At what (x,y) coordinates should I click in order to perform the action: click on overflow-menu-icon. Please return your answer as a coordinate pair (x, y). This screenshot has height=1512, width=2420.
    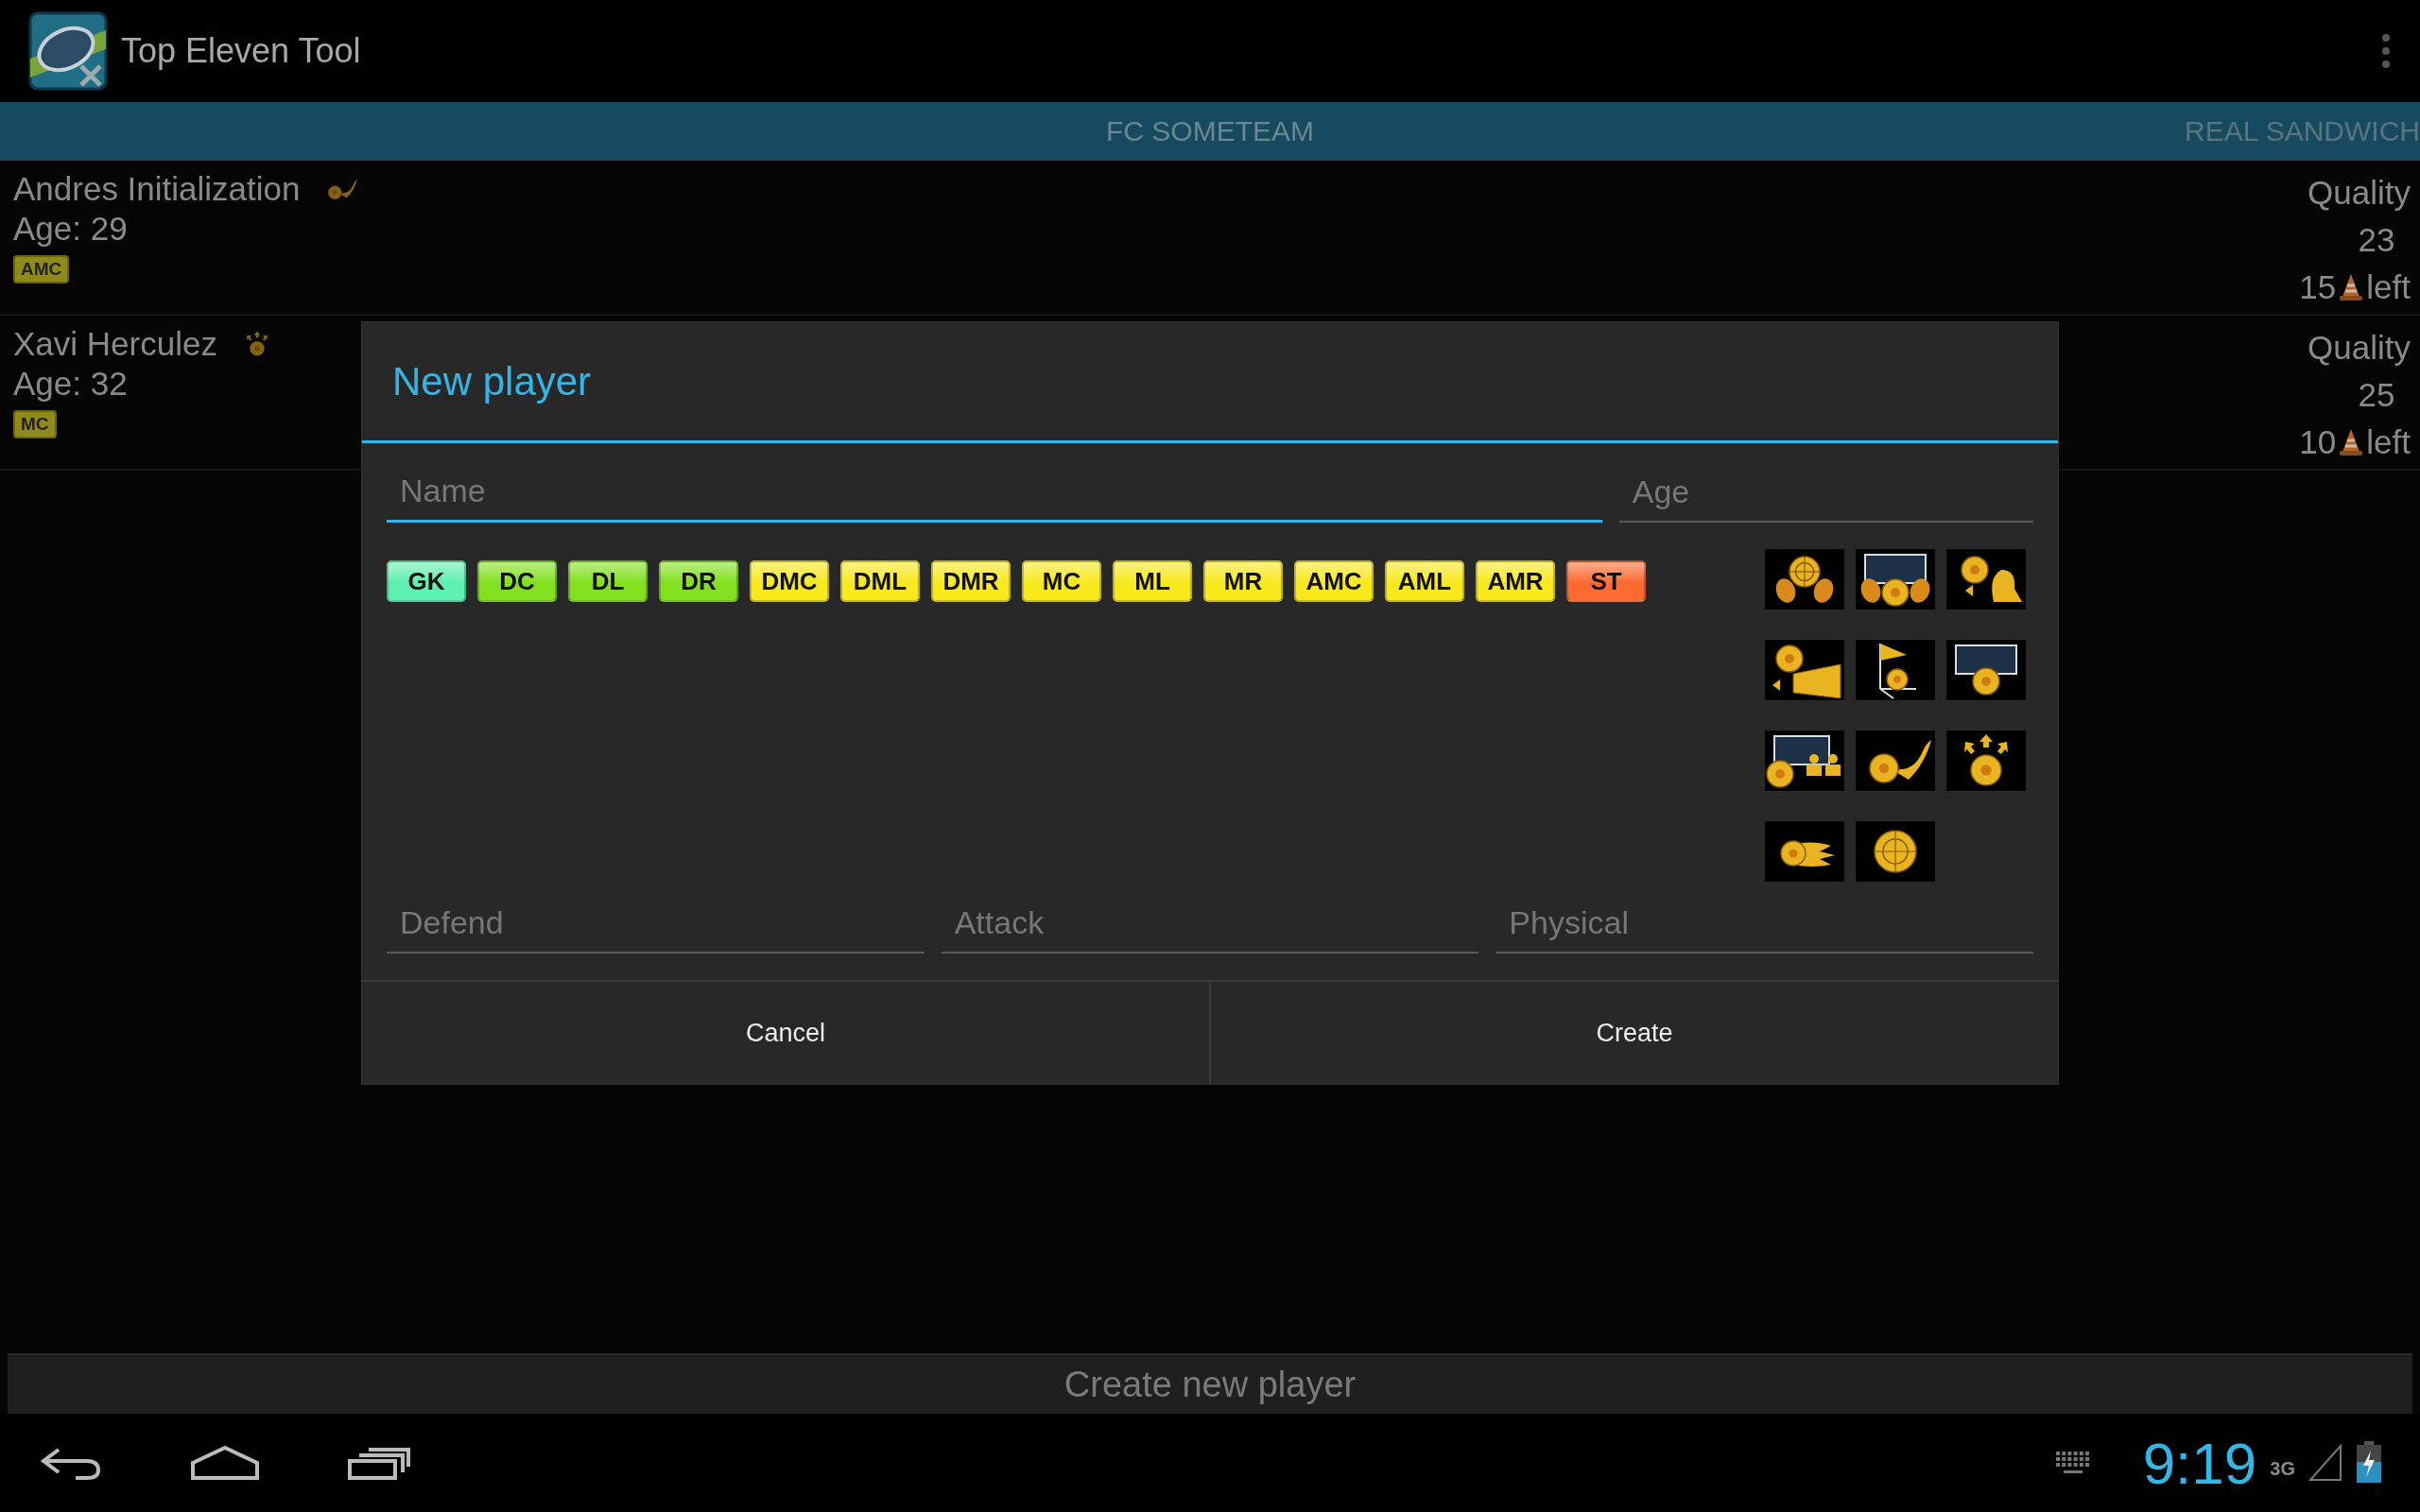
    Looking at the image, I should click on (2386, 51).